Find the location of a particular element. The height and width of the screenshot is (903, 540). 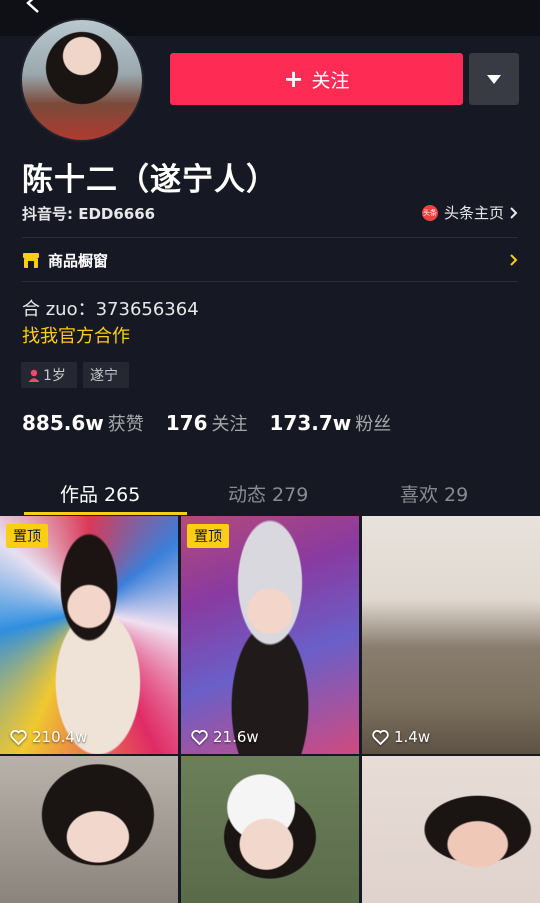

plus-icon: + is located at coordinates (293, 79).